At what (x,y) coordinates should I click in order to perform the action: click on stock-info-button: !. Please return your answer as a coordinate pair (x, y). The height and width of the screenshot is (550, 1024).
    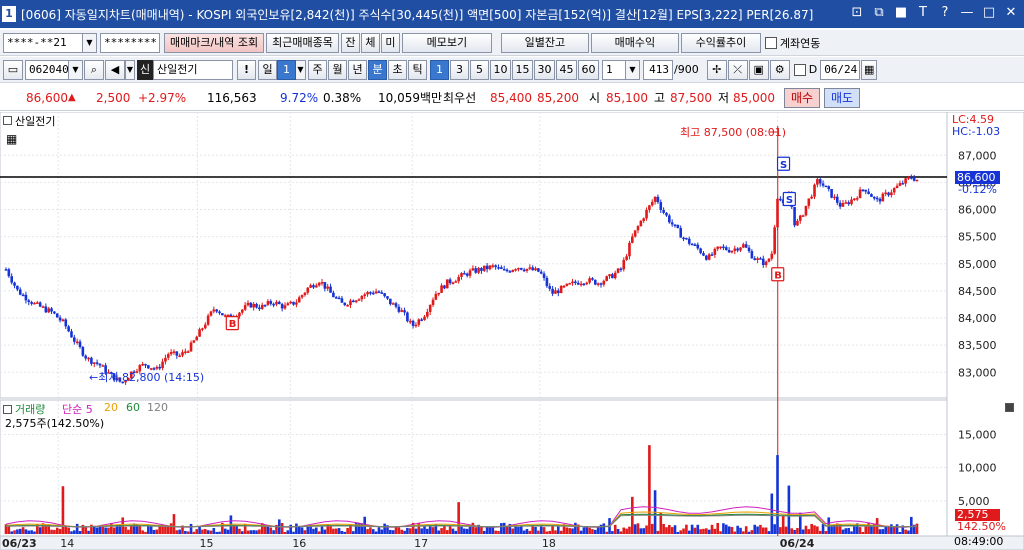
    Looking at the image, I should click on (246, 69).